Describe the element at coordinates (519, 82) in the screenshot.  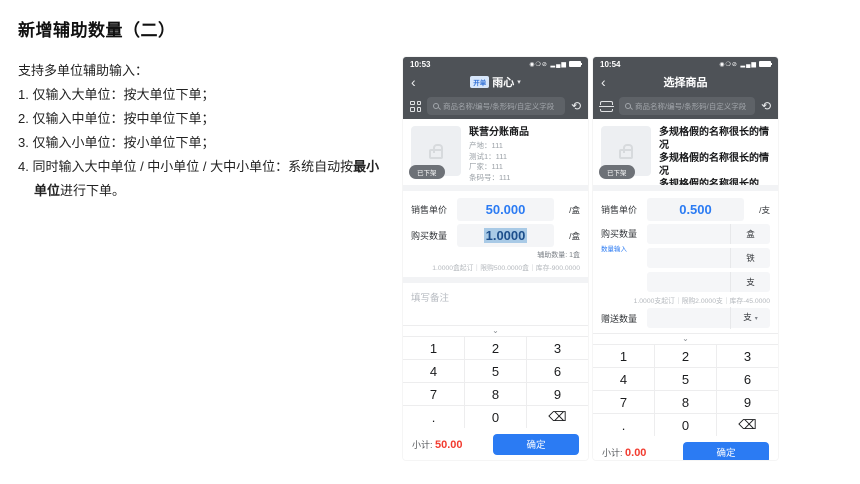
I see `caret-down-icon: ▾` at that location.